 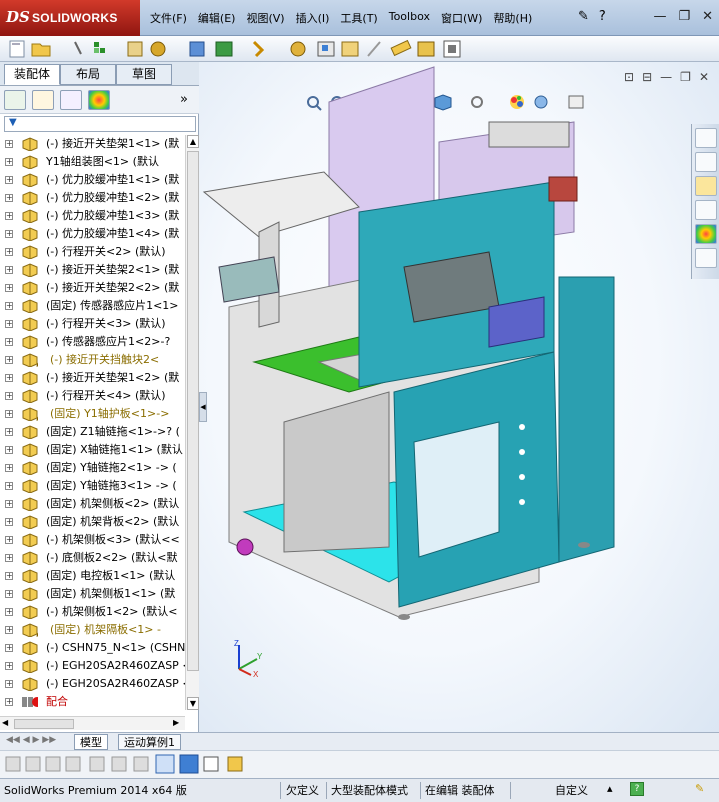 What do you see at coordinates (43, 100) in the screenshot?
I see `property-manager-icon` at bounding box center [43, 100].